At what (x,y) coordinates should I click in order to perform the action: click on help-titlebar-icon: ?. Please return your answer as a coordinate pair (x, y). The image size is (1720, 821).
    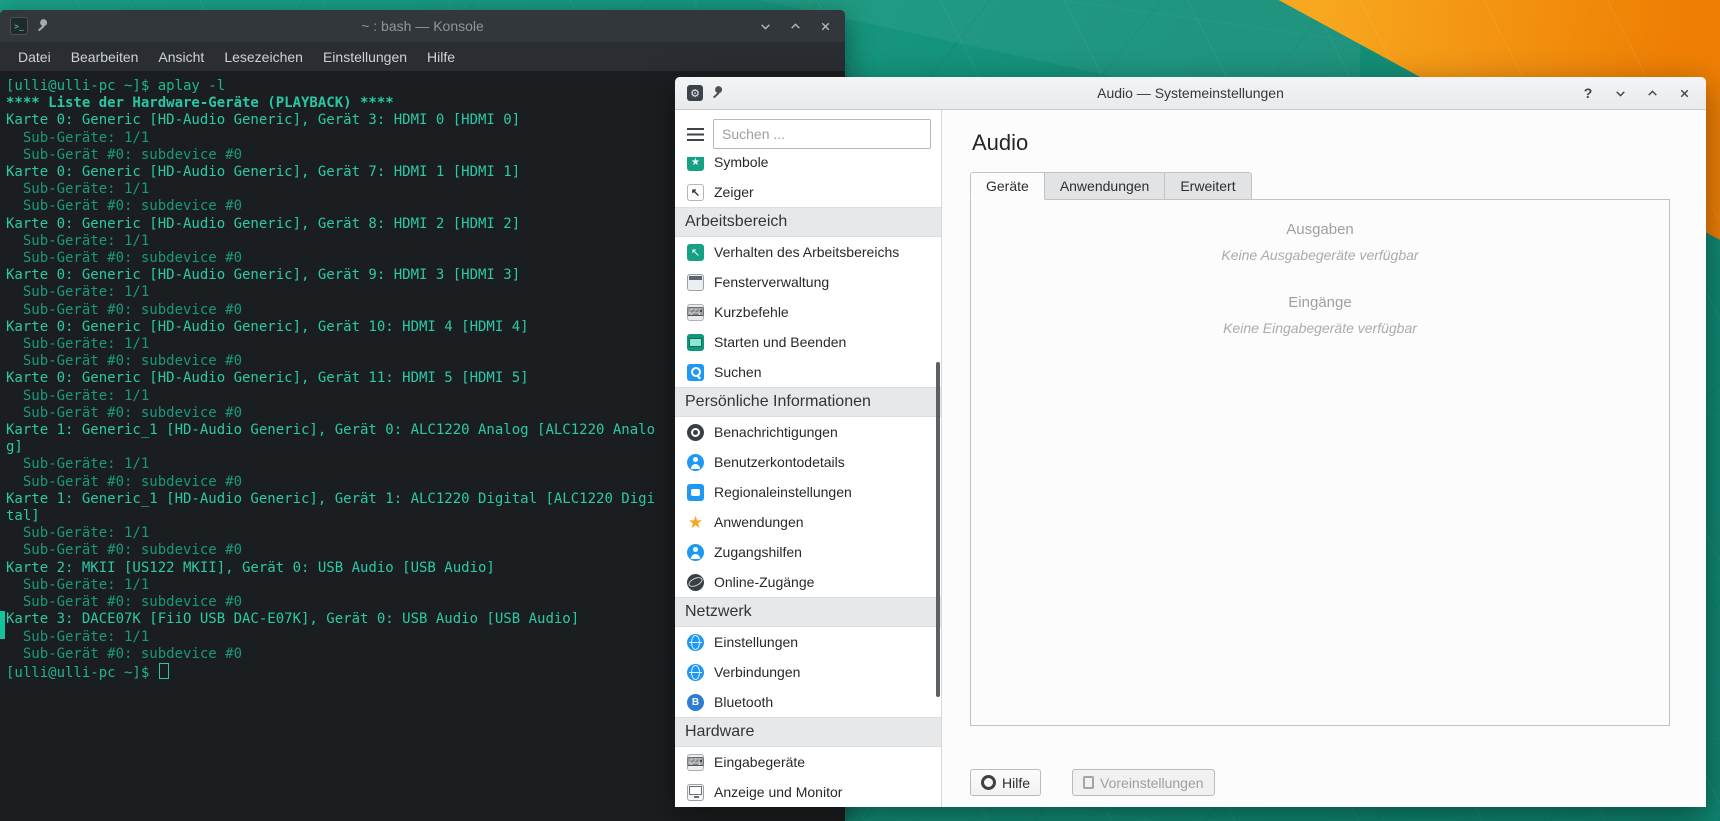
    Looking at the image, I should click on (1588, 93).